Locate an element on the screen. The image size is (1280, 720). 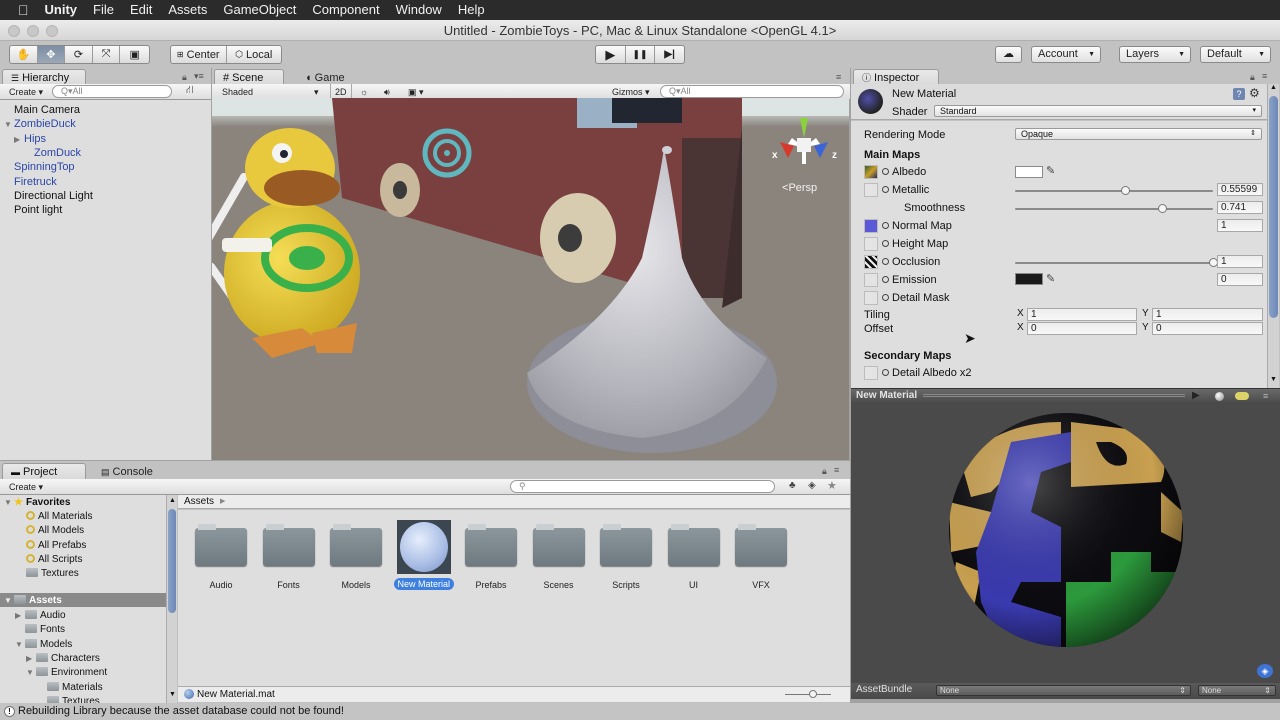
projection-toggle: <Persp is located at coordinates (799, 188).